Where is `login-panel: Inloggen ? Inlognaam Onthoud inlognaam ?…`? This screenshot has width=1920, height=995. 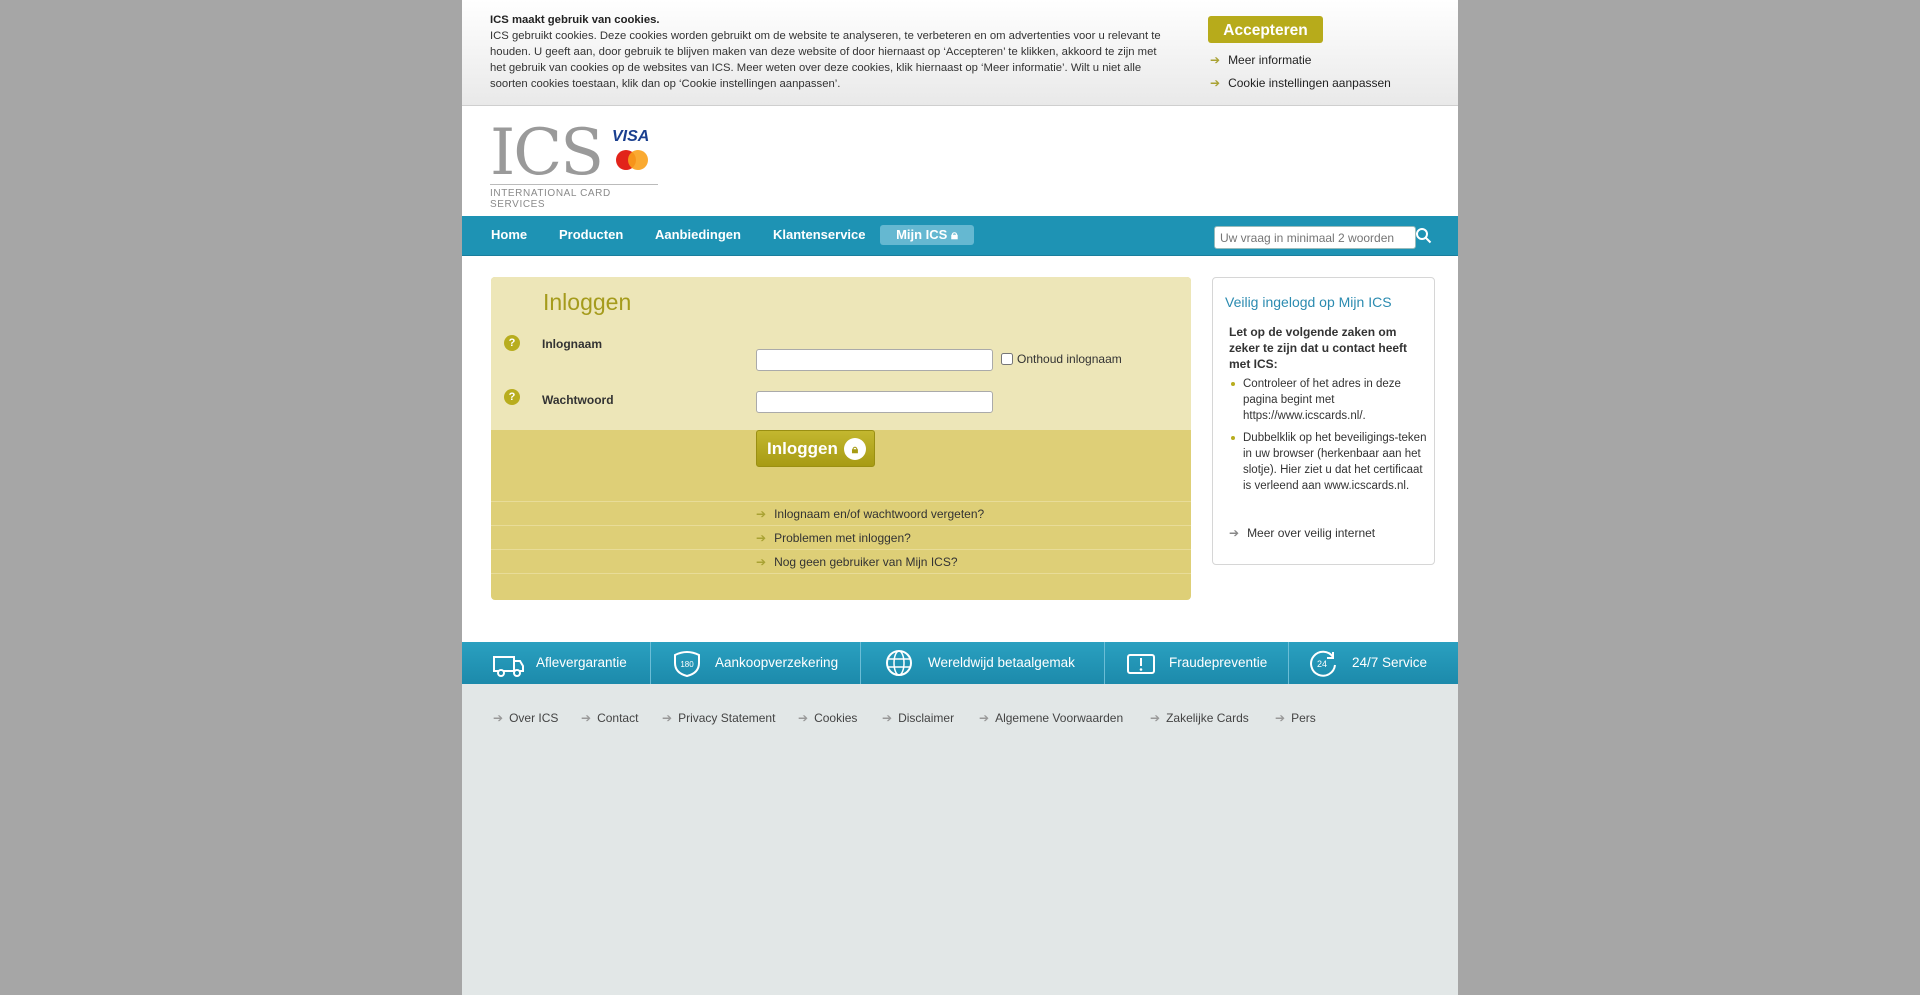
login-panel: Inloggen ? Inlognaam Onthoud inlognaam ?… is located at coordinates (841, 438).